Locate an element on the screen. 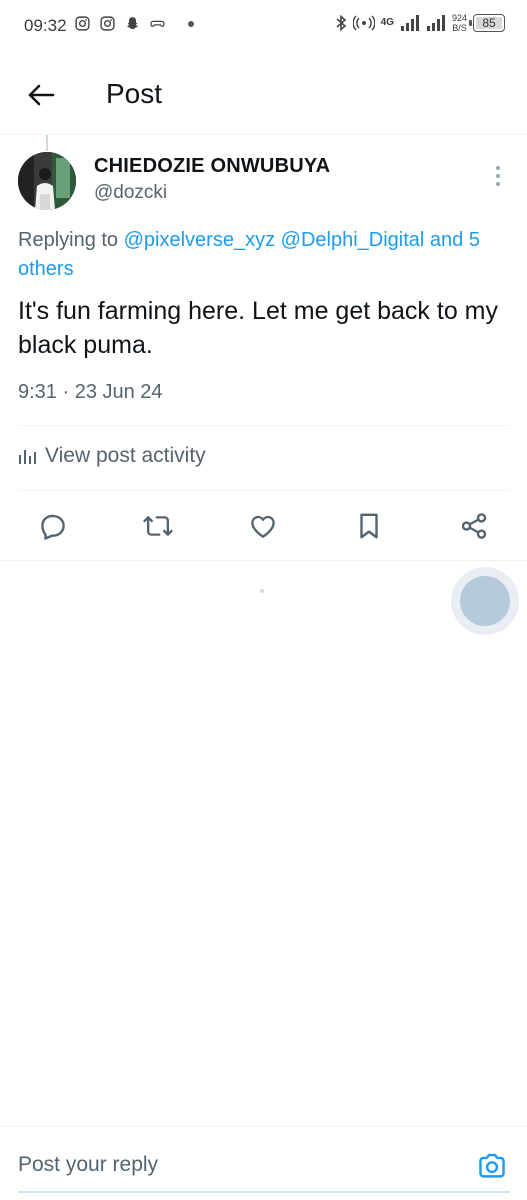 This screenshot has height=1200, width=527. reply-input-underline is located at coordinates (264, 1192).